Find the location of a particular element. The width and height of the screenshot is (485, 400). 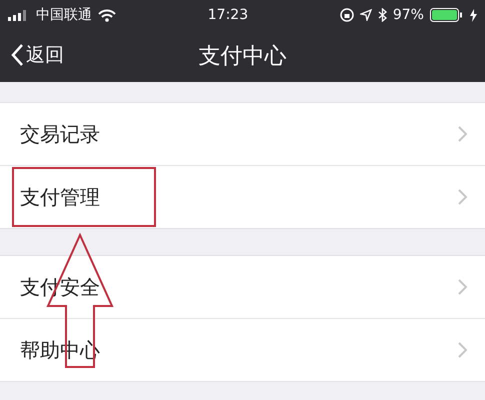

battery-icon is located at coordinates (447, 15).